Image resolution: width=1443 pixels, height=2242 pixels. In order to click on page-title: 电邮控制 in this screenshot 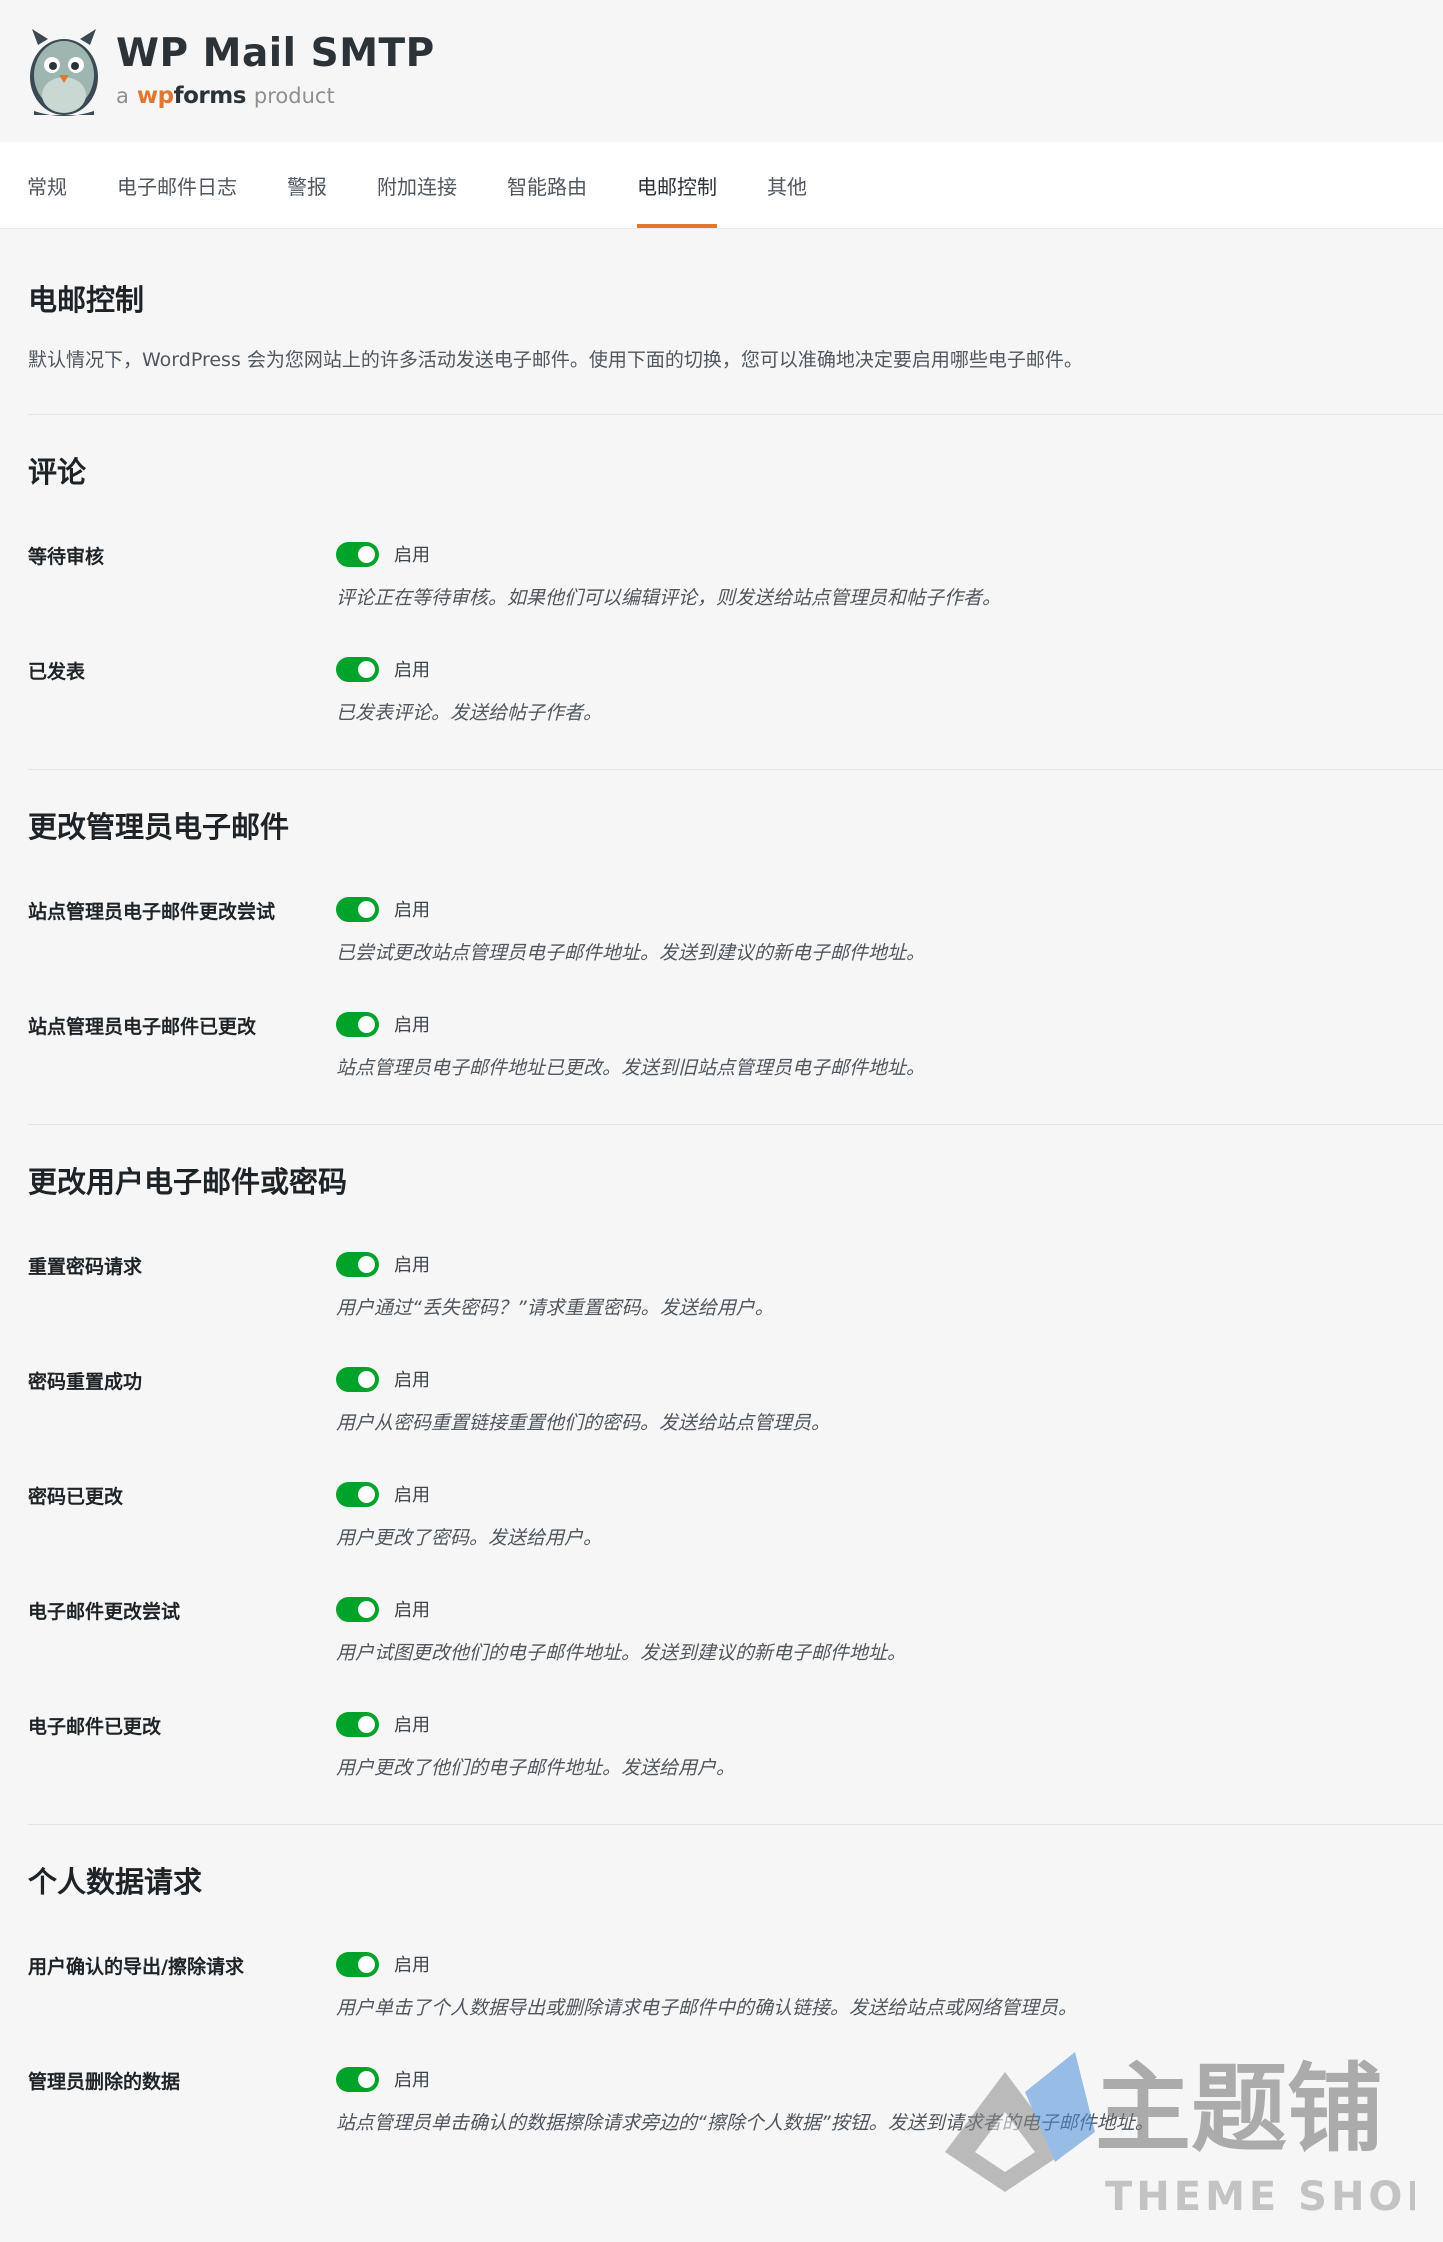, I will do `click(86, 300)`.